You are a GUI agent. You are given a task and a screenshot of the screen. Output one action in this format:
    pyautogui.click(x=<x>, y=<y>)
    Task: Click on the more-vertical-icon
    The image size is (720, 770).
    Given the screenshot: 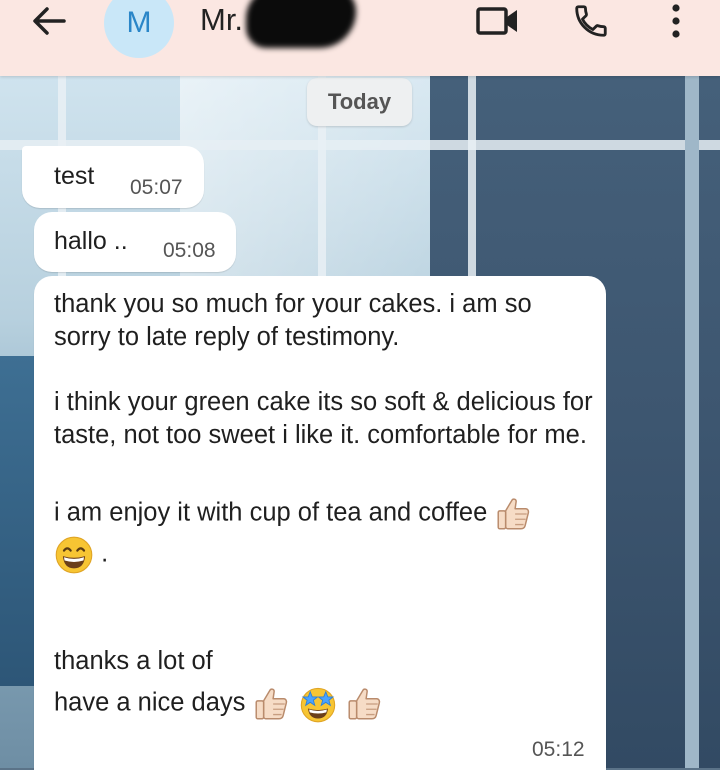 What is the action you would take?
    pyautogui.click(x=676, y=21)
    